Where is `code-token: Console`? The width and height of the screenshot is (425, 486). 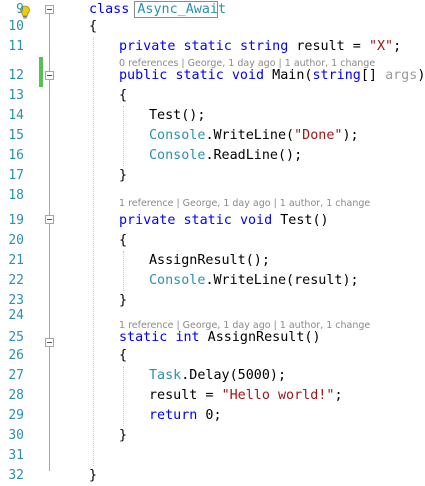
code-token: Console is located at coordinates (177, 155).